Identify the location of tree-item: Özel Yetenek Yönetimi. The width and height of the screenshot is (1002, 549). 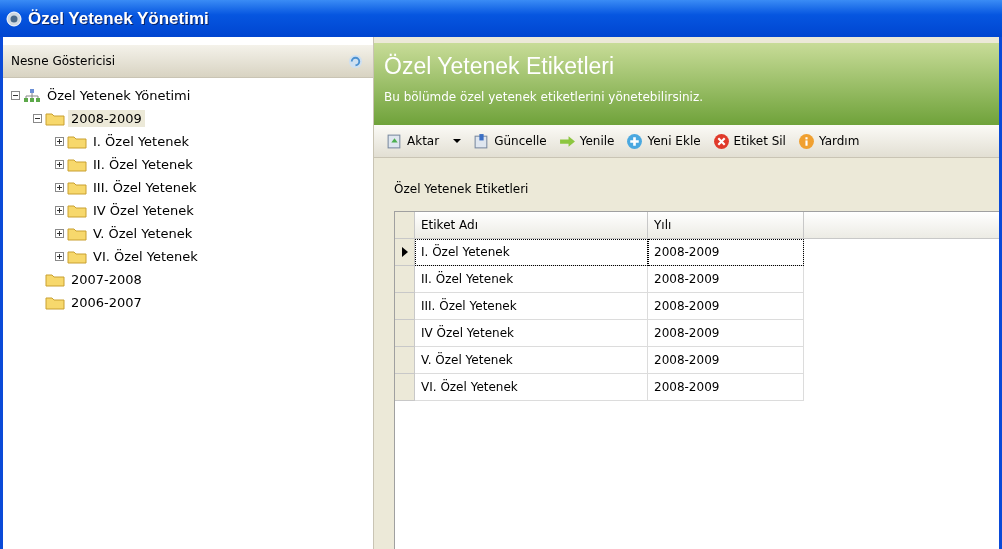
(119, 95).